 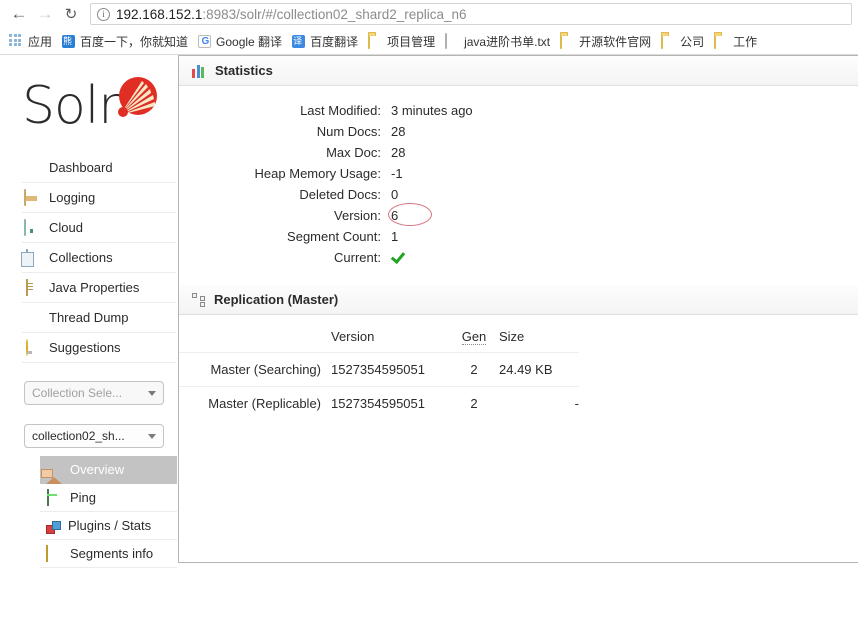 I want to click on row-label: Master (Replicable), so click(x=264, y=403).